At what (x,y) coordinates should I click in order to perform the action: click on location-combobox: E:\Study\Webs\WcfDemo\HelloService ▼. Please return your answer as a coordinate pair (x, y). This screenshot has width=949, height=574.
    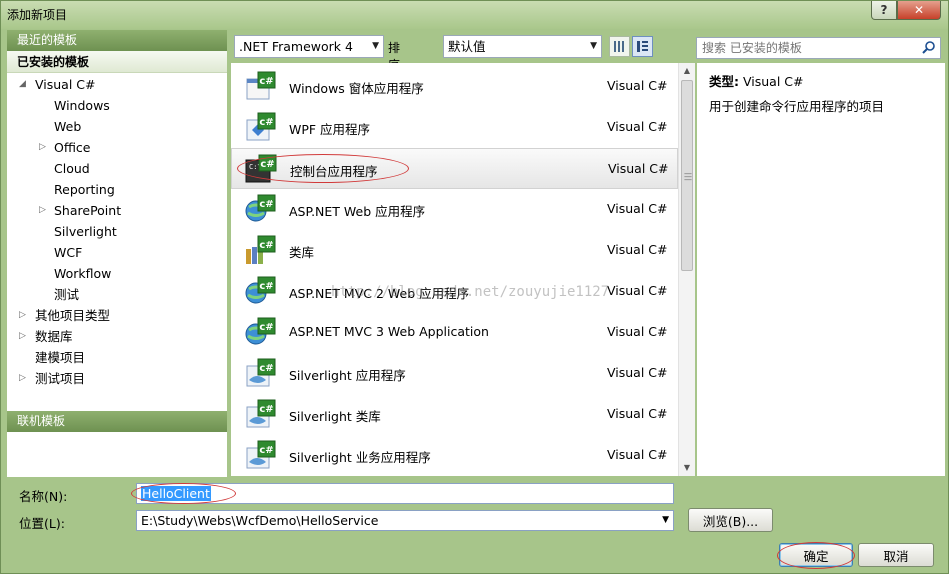
    Looking at the image, I should click on (405, 520).